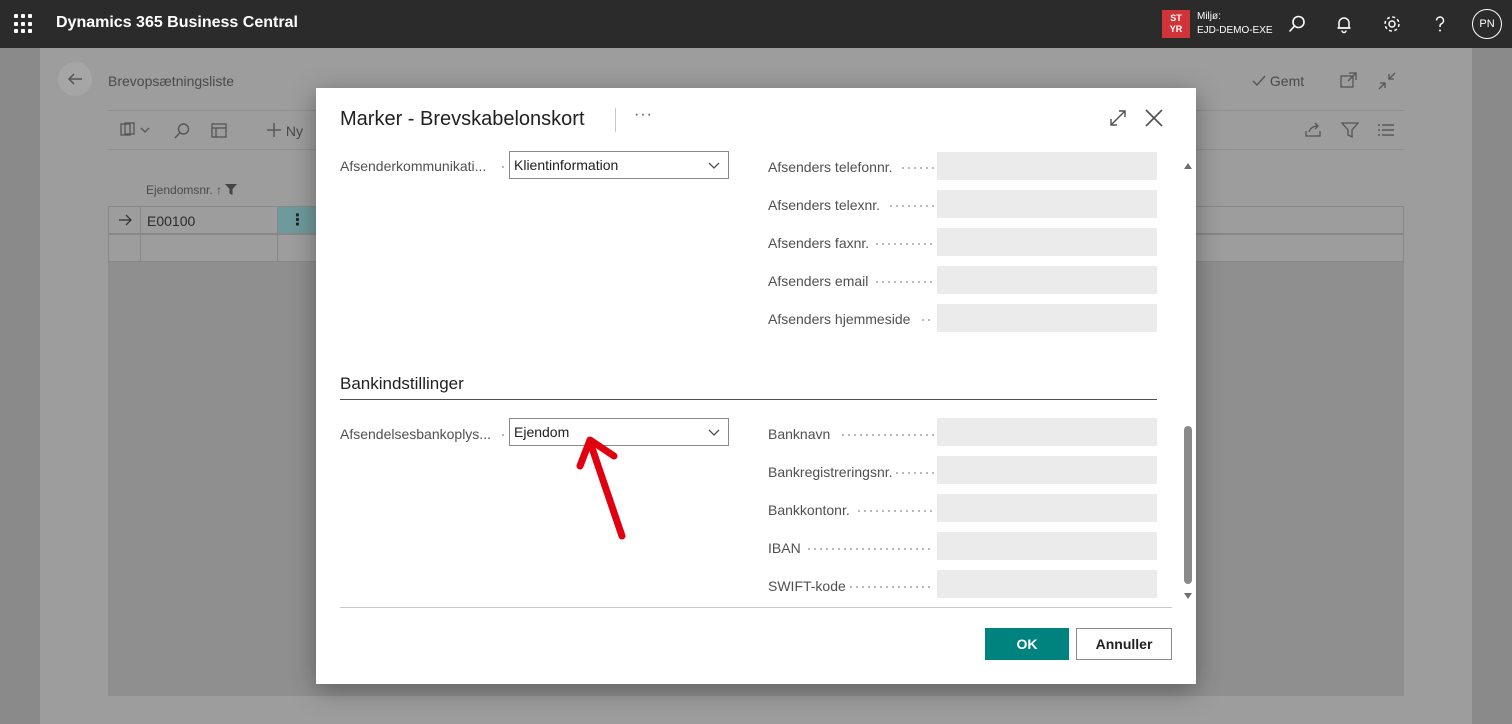 The height and width of the screenshot is (724, 1512). Describe the element at coordinates (1176, 24) in the screenshot. I see `environment-badge: ST YR` at that location.